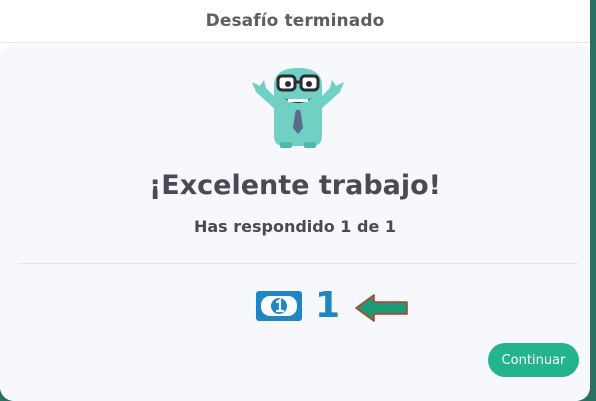 The height and width of the screenshot is (401, 596). What do you see at coordinates (294, 185) in the screenshot?
I see `success-headline: ¡Excelente trabajo!` at bounding box center [294, 185].